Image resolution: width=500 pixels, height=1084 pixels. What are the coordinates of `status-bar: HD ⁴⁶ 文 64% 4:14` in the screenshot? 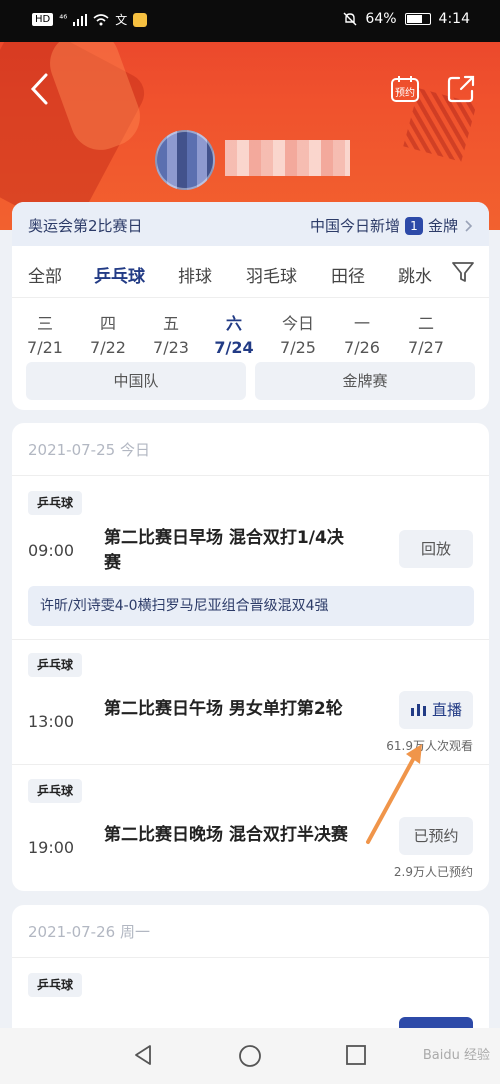 It's located at (250, 21).